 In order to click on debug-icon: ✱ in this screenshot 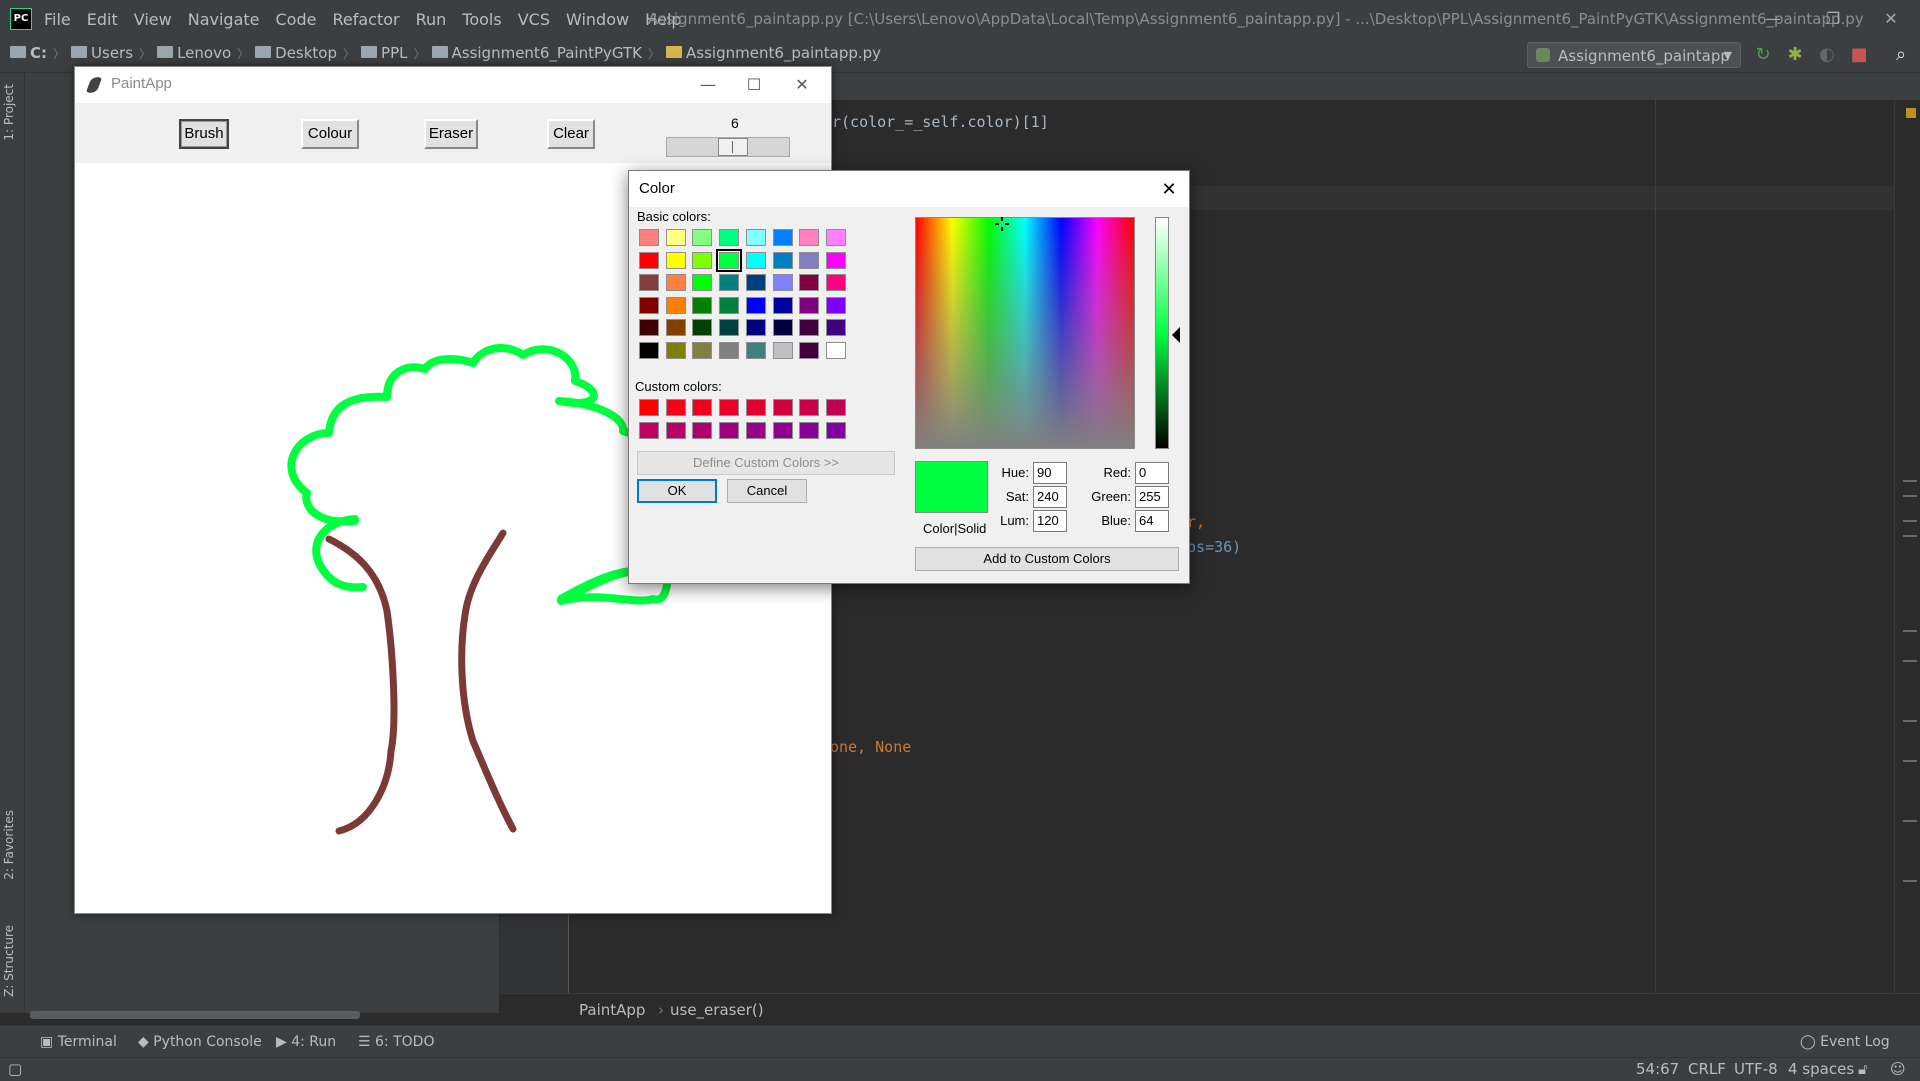, I will do `click(1795, 55)`.